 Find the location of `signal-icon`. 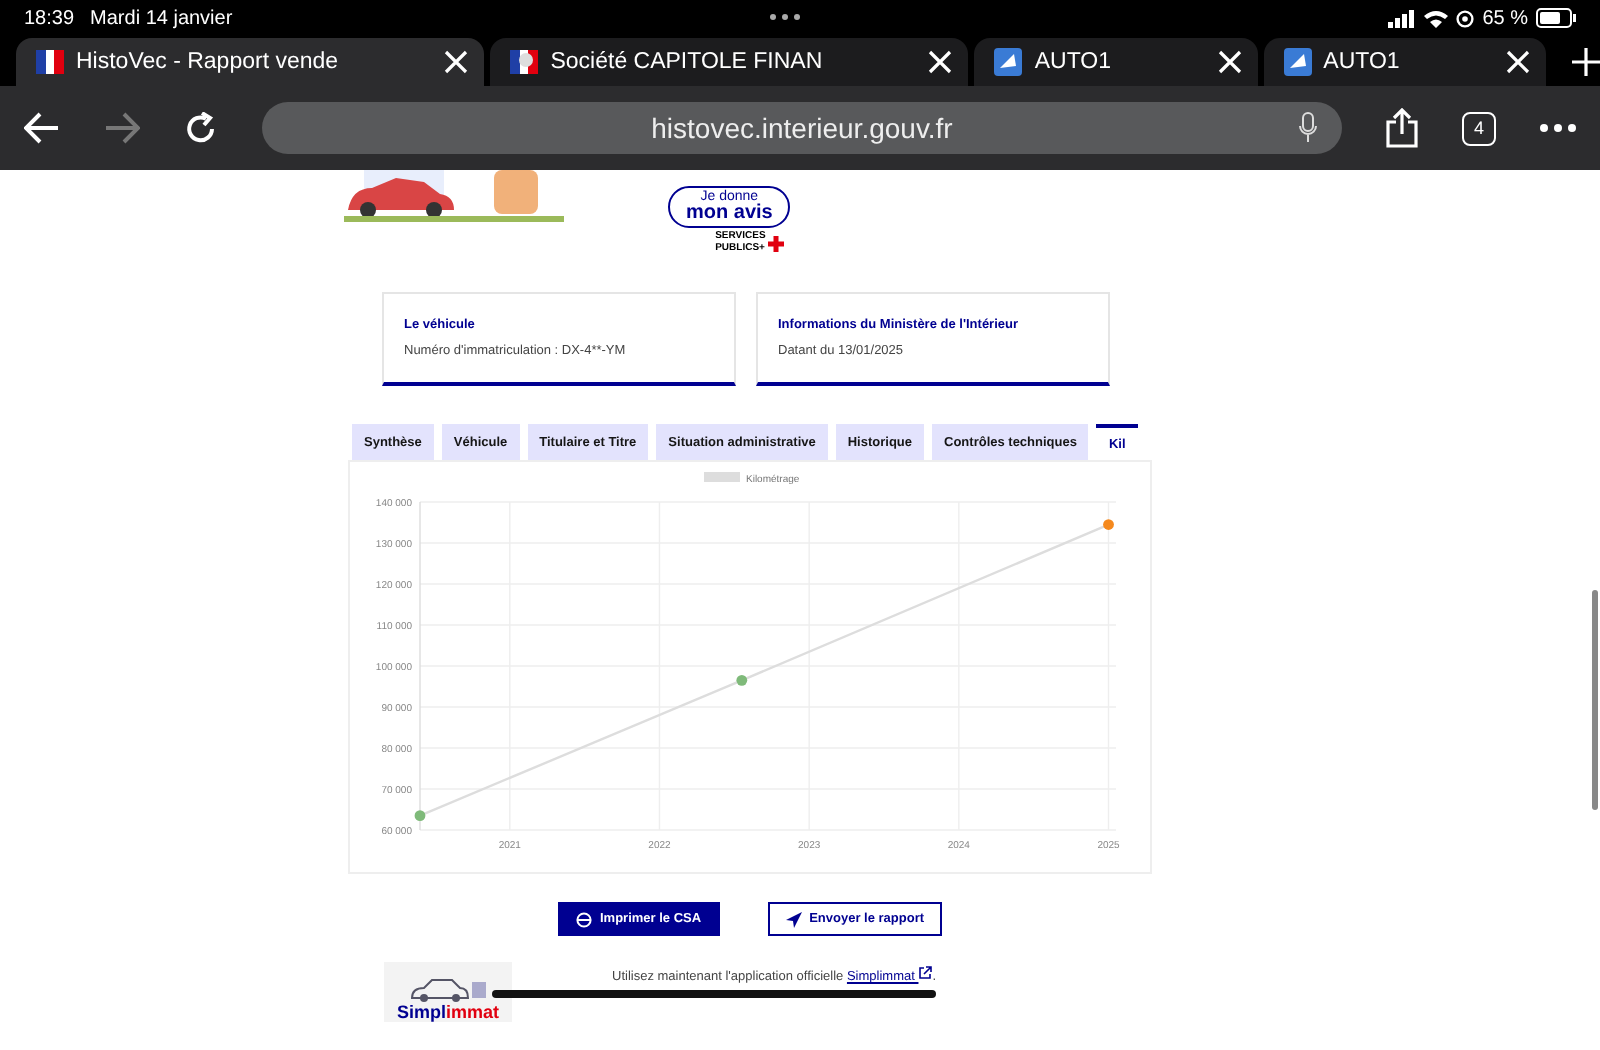

signal-icon is located at coordinates (1402, 18).